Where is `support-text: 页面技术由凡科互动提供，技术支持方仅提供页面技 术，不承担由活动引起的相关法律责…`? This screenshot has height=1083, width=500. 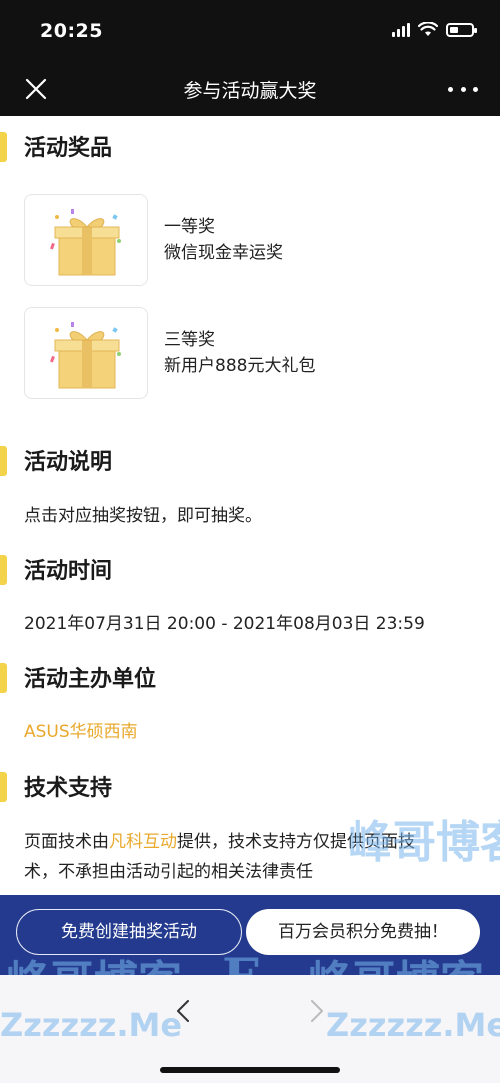
support-text: 页面技术由凡科互动提供，技术支持方仅提供页面技 术，不承担由活动引起的相关法律责… is located at coordinates (254, 857).